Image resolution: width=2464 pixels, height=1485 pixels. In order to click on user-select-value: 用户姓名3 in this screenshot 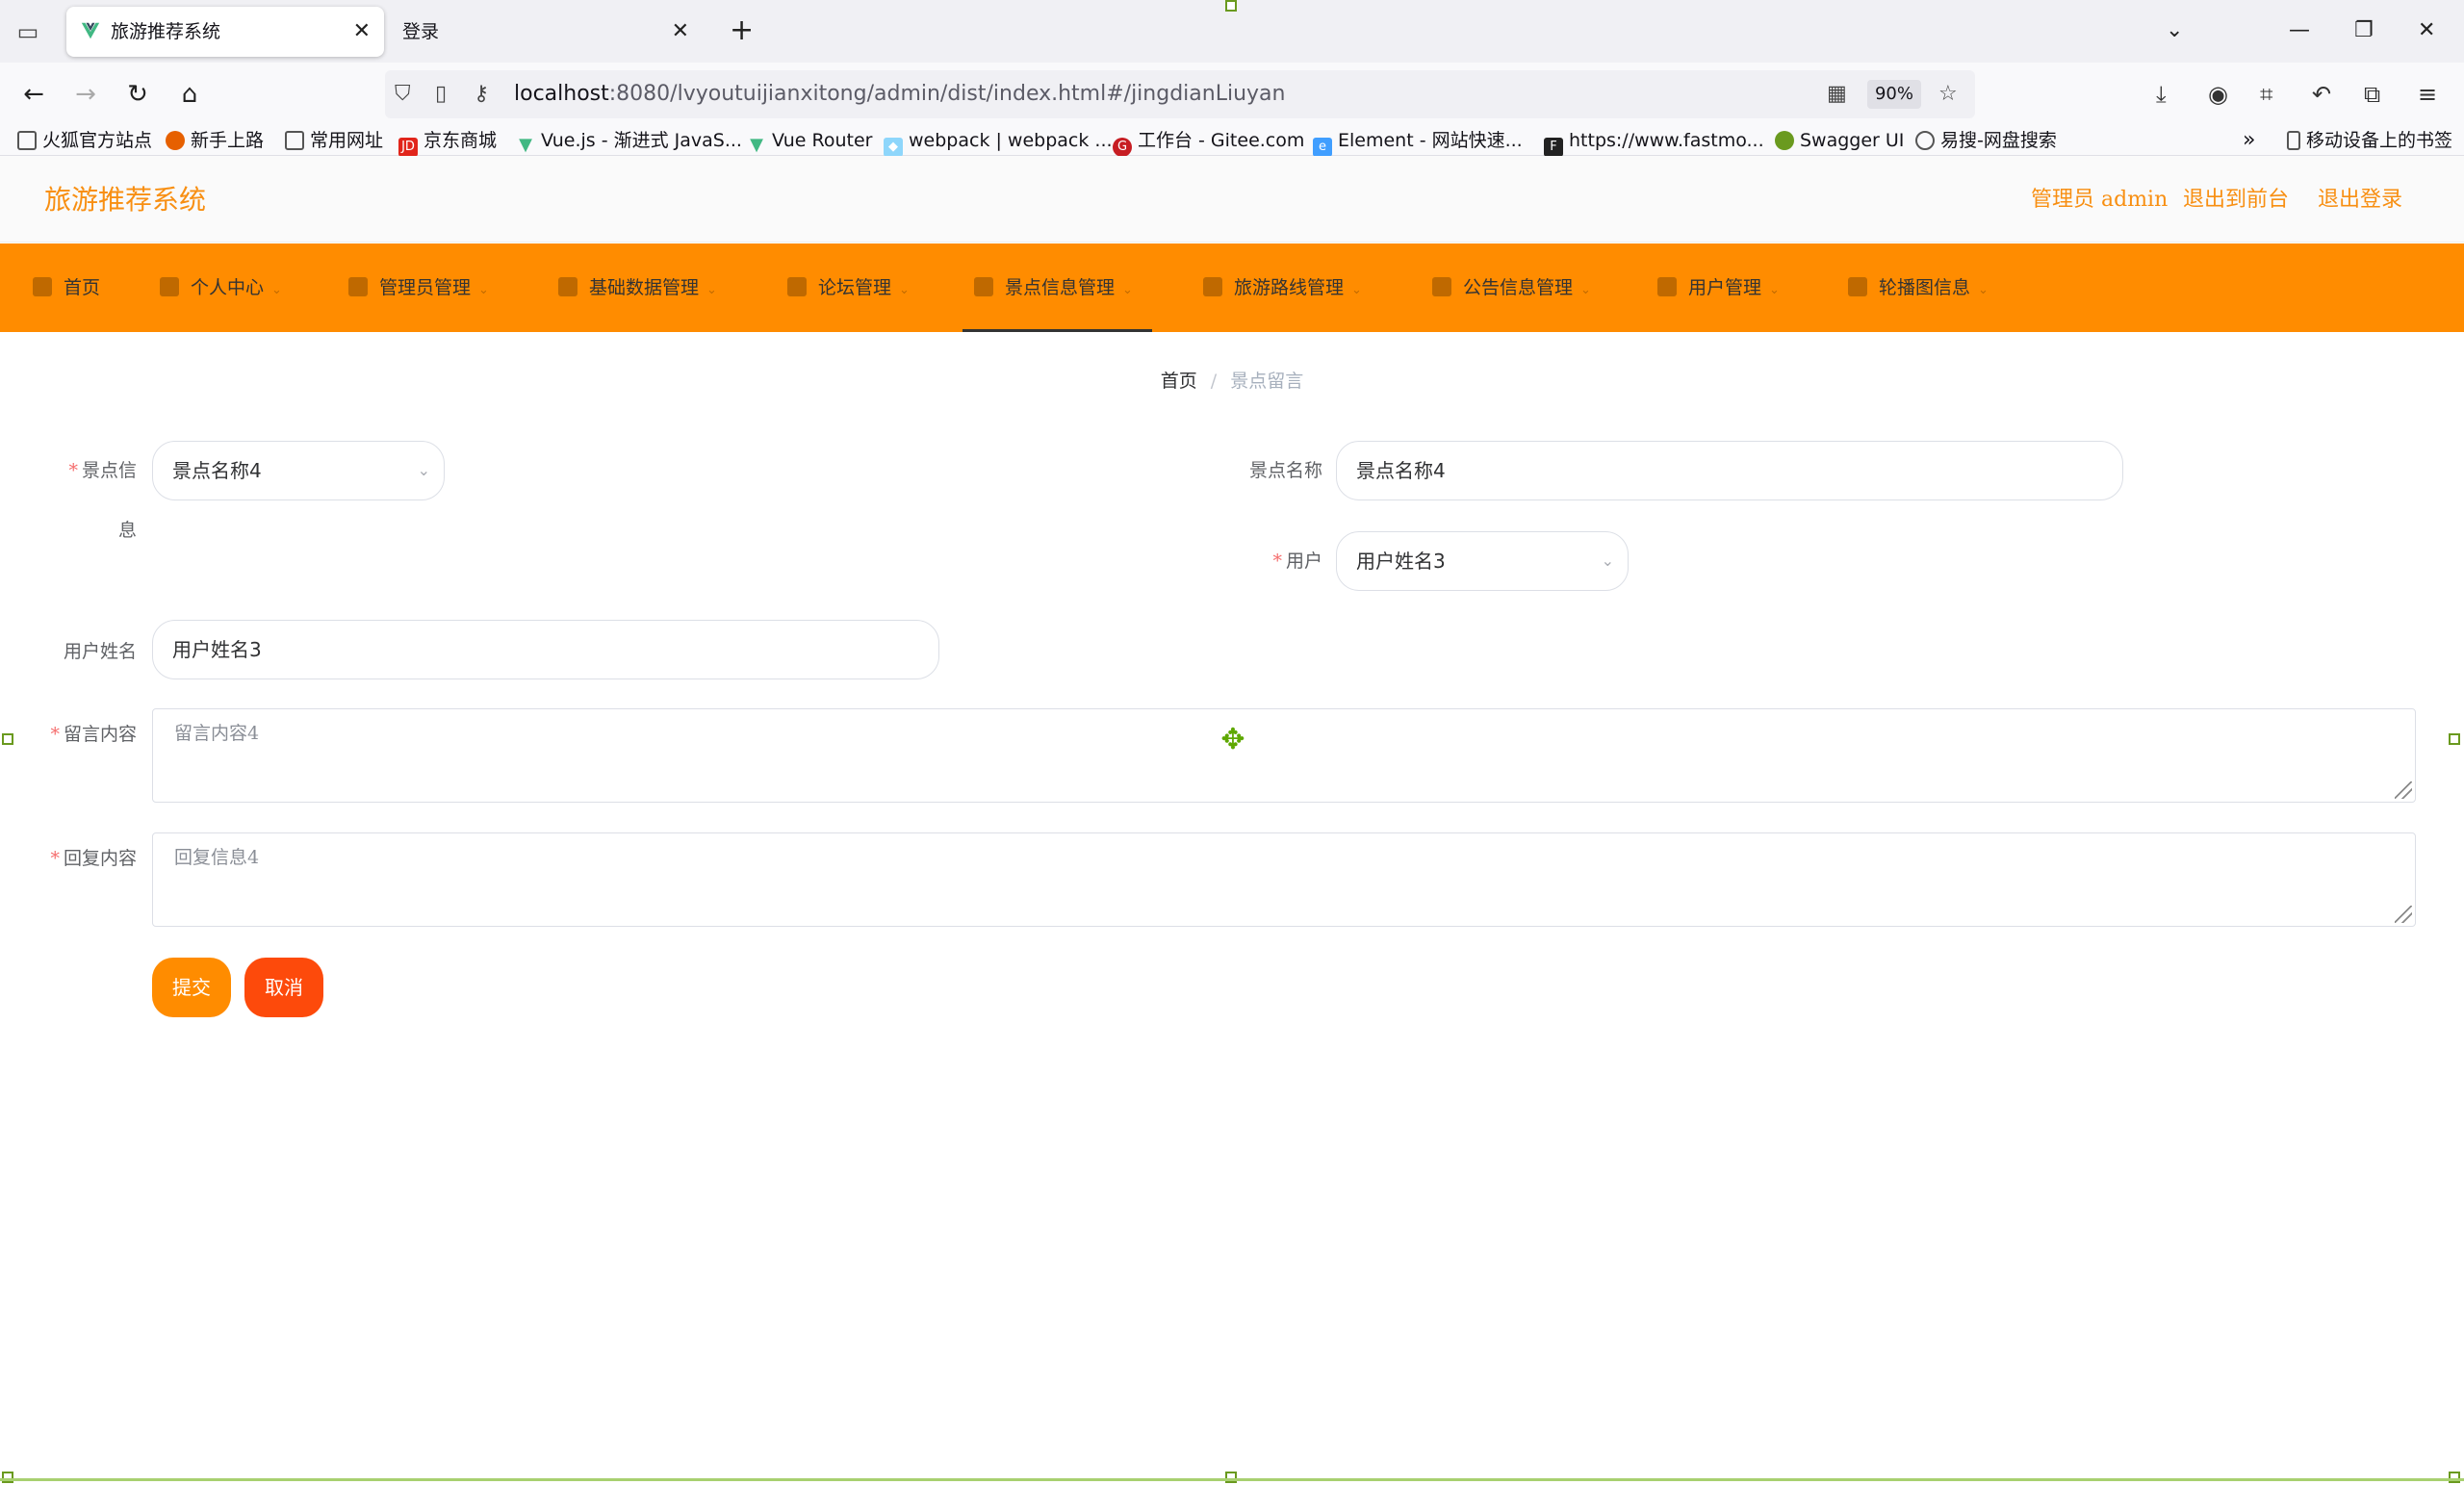, I will do `click(1401, 561)`.